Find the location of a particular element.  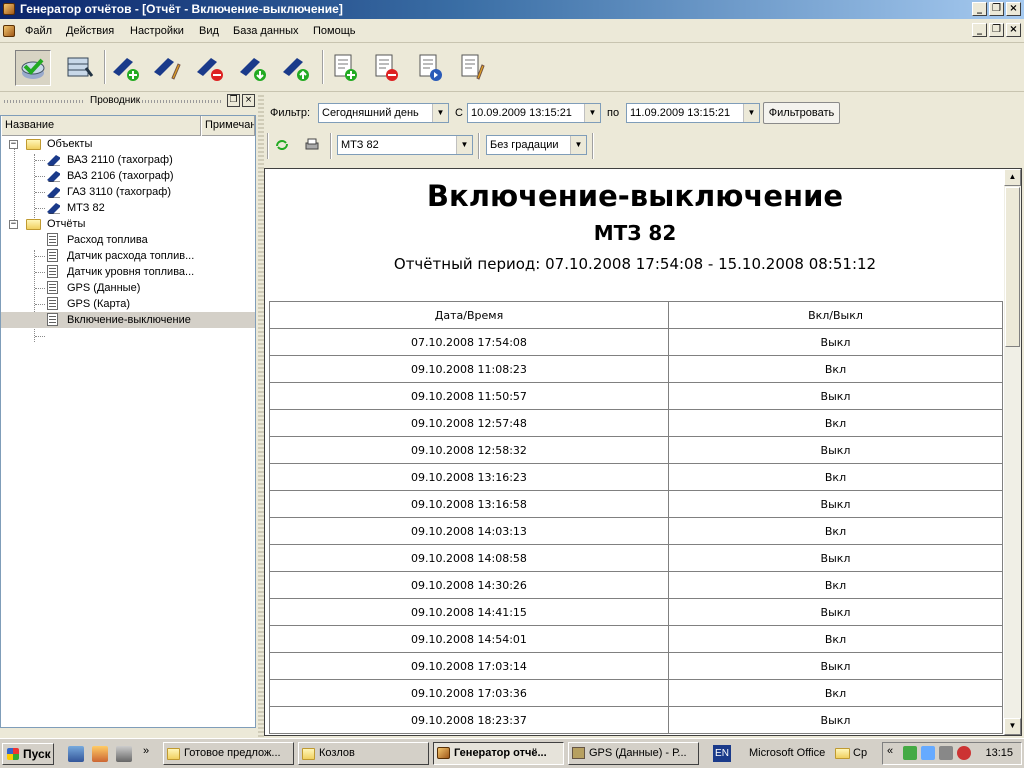

print-icon is located at coordinates (312, 145).